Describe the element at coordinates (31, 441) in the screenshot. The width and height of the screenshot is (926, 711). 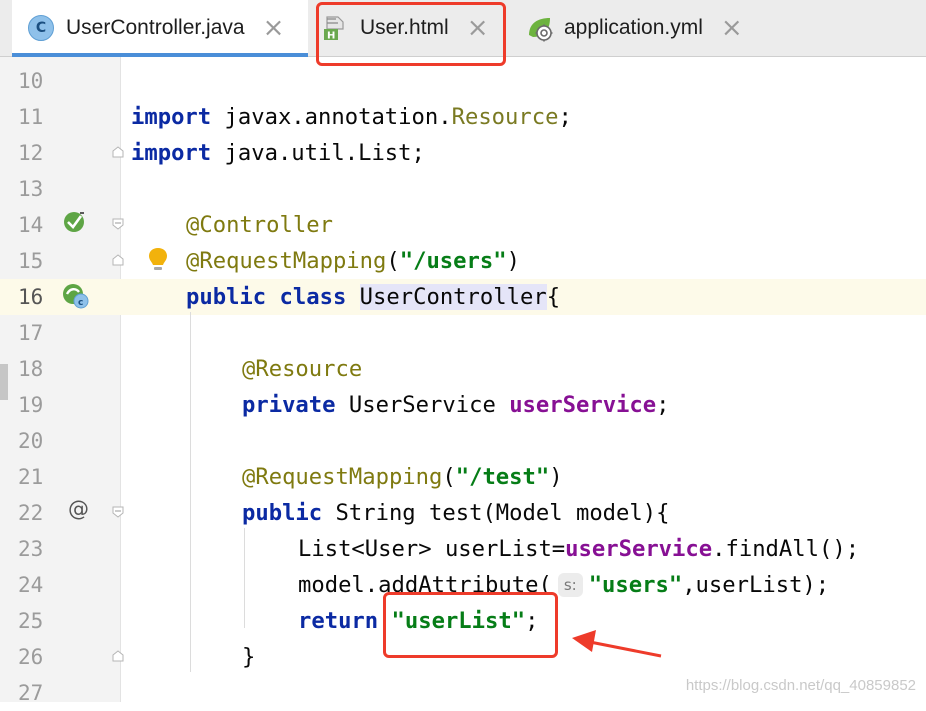
I see `line-number: 20` at that location.